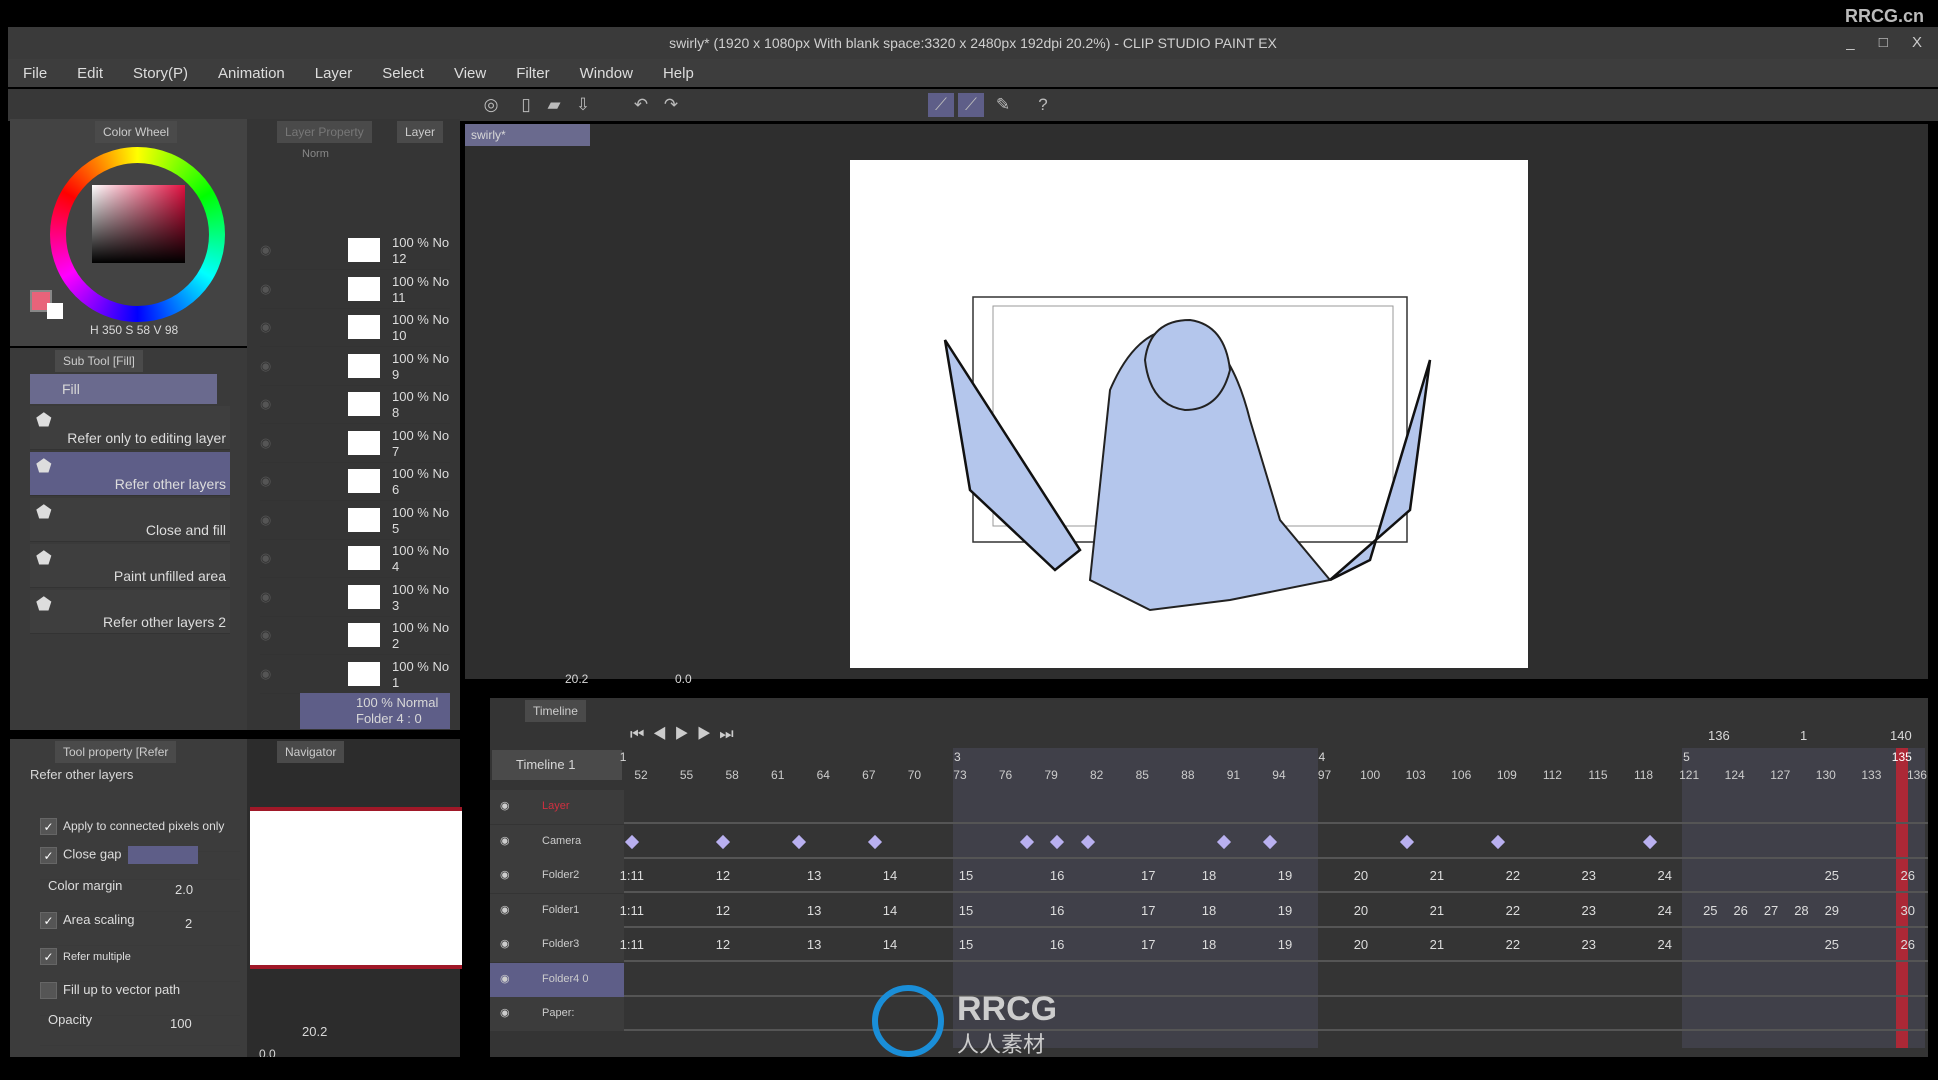 The height and width of the screenshot is (1080, 1938). I want to click on layer-row: ◉ 100 % No 8, so click(355, 405).